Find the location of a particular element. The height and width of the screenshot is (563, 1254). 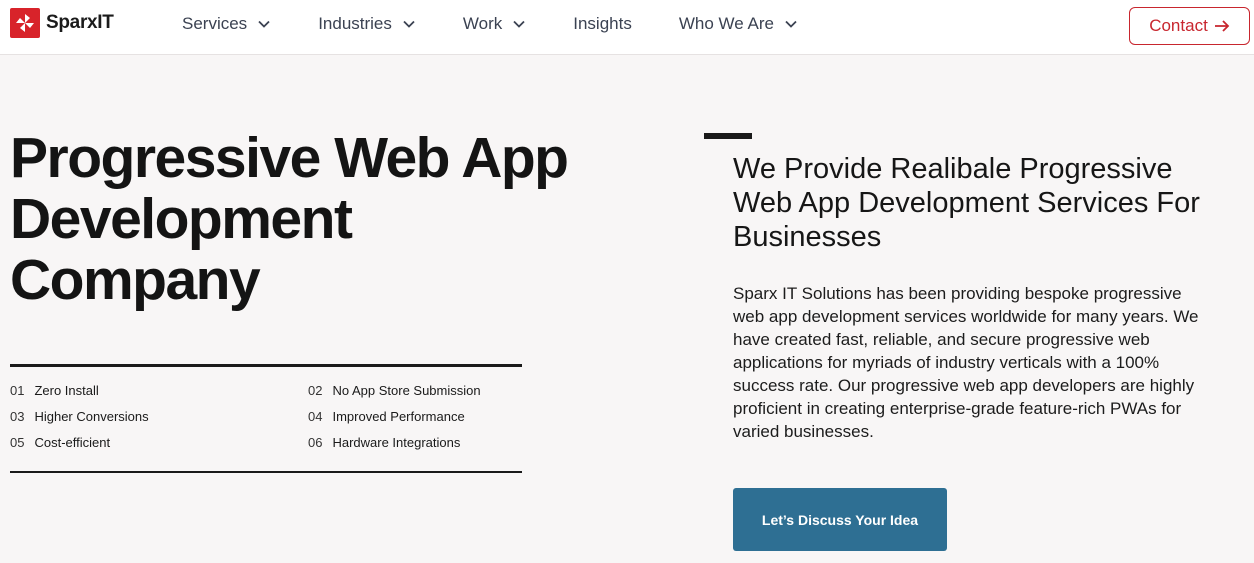

nav-item-insights: Insights is located at coordinates (602, 24).